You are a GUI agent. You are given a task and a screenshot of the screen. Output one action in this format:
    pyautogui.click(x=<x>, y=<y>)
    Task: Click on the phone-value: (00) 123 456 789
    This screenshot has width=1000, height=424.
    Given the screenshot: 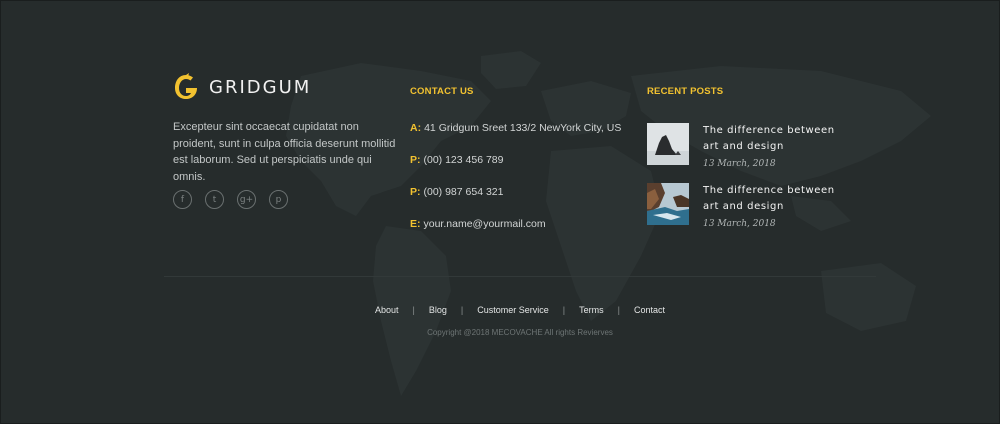 What is the action you would take?
    pyautogui.click(x=464, y=160)
    